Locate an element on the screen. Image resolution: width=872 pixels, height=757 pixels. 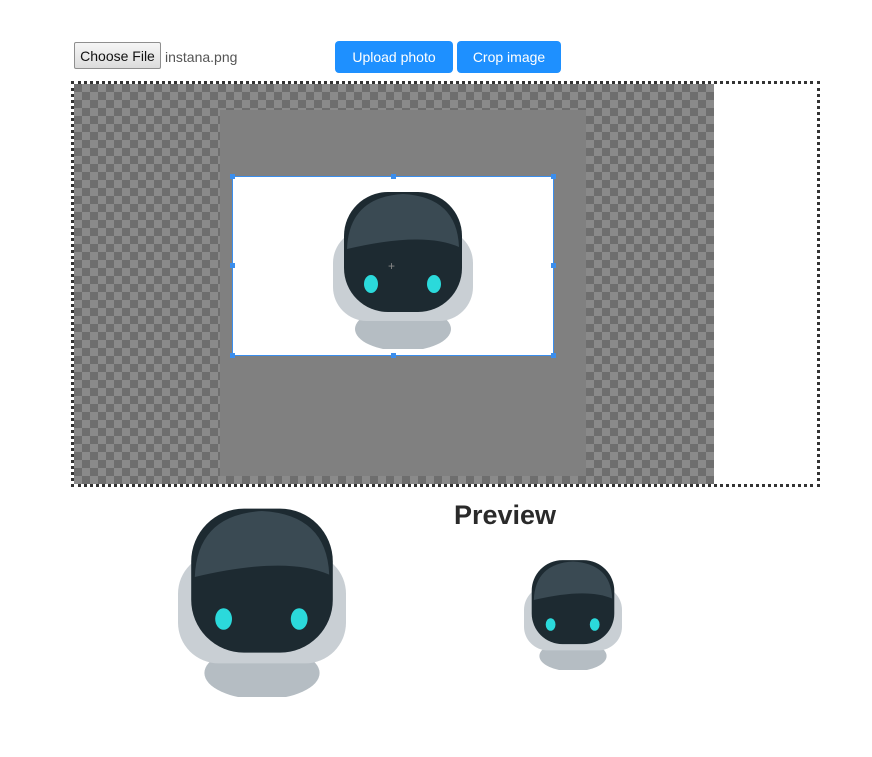
robot-avatar-icon is located at coordinates (403, 270).